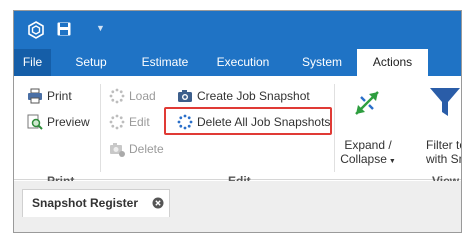 The image size is (475, 244). I want to click on expand-collapse-button: Expand / Collapse ▼, so click(368, 125).